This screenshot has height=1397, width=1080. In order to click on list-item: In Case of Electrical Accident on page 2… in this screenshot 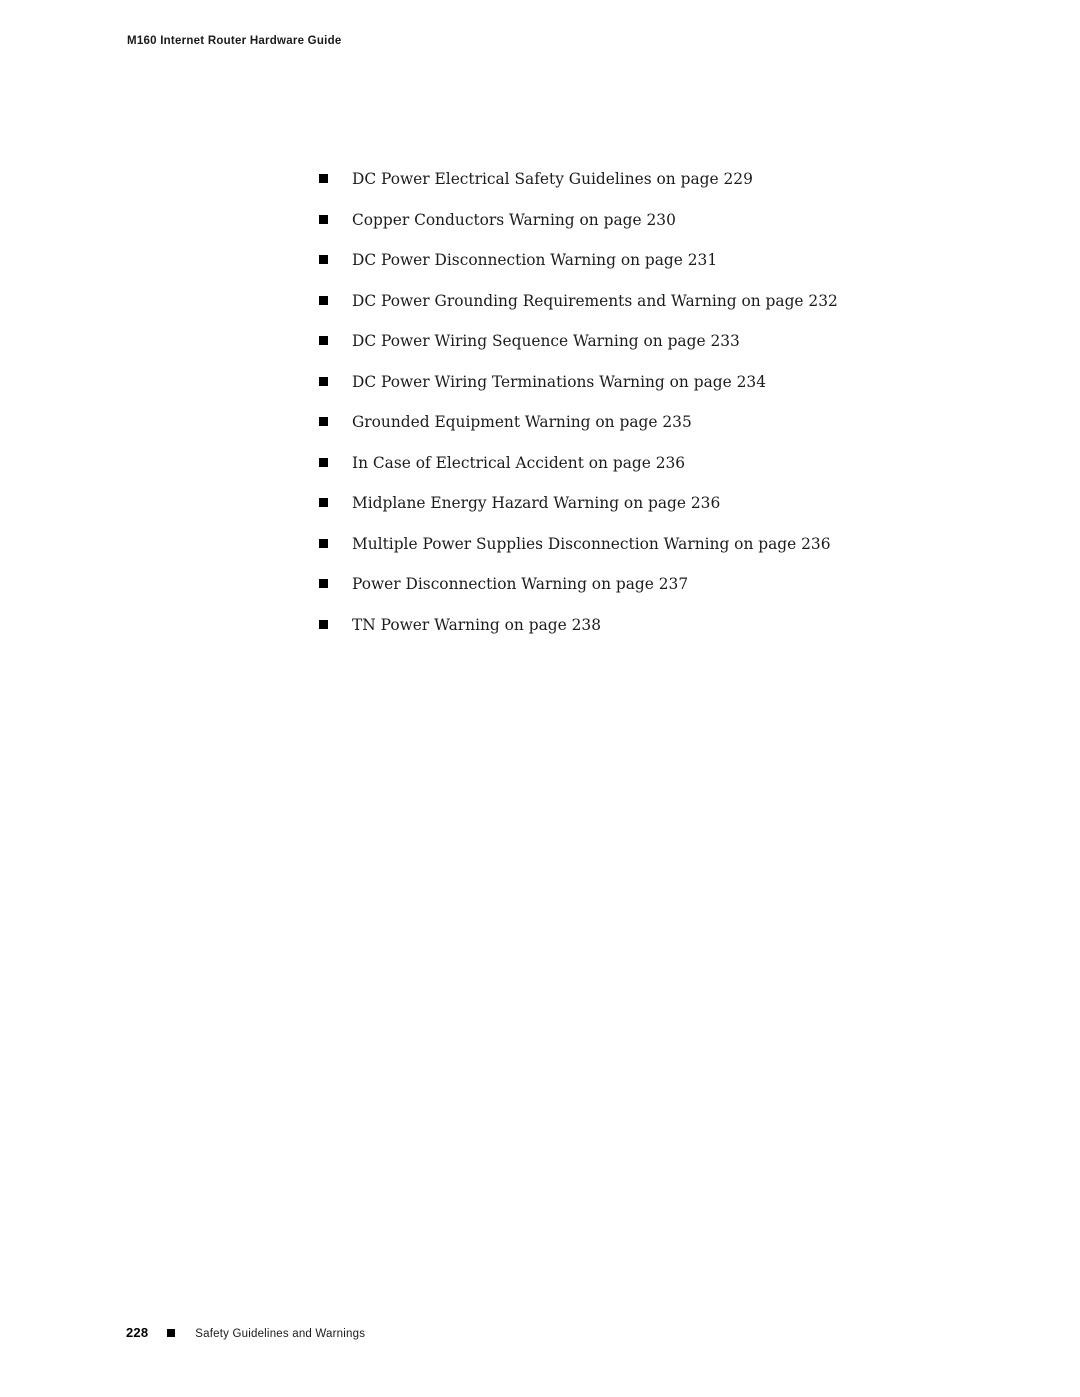, I will do `click(540, 472)`.